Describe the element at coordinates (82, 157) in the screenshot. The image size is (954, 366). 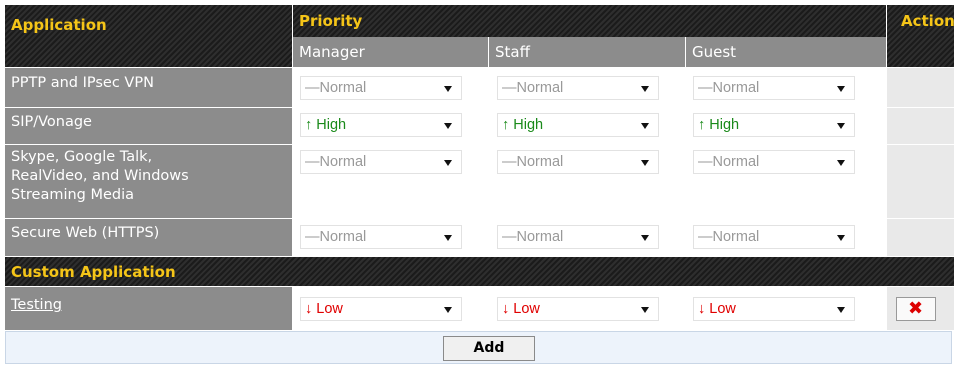
I see `app-label-line: Skype, Google Talk,` at that location.